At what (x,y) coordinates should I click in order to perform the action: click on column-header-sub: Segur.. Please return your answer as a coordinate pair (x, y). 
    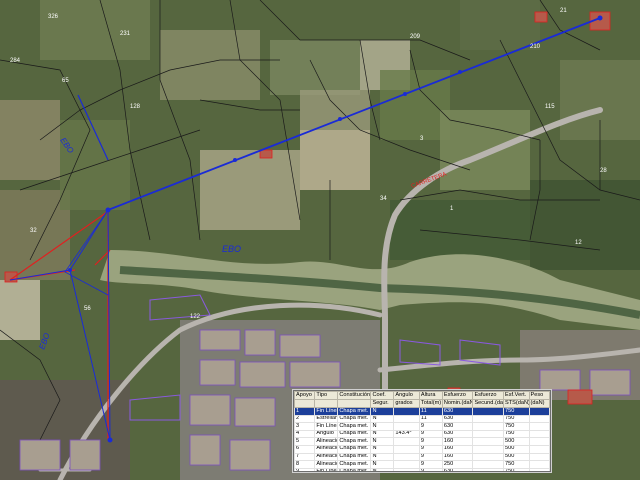
    Looking at the image, I should click on (382, 403).